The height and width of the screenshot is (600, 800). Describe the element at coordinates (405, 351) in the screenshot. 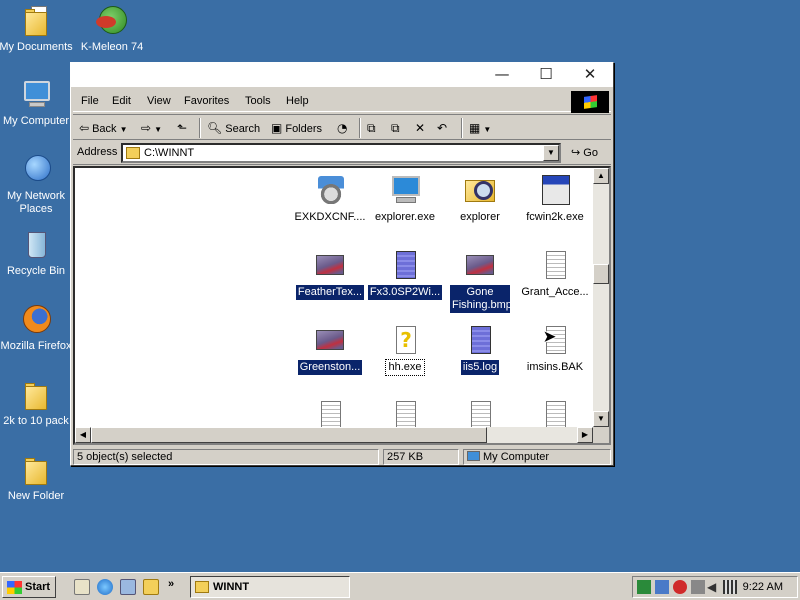

I see `file-item: ? hh.exe` at that location.